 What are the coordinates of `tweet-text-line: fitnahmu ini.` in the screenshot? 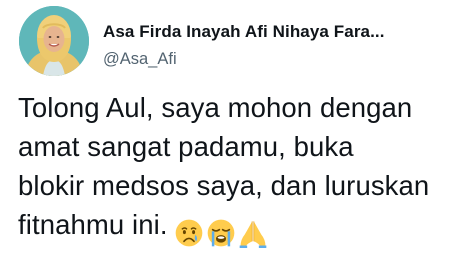 It's located at (93, 224).